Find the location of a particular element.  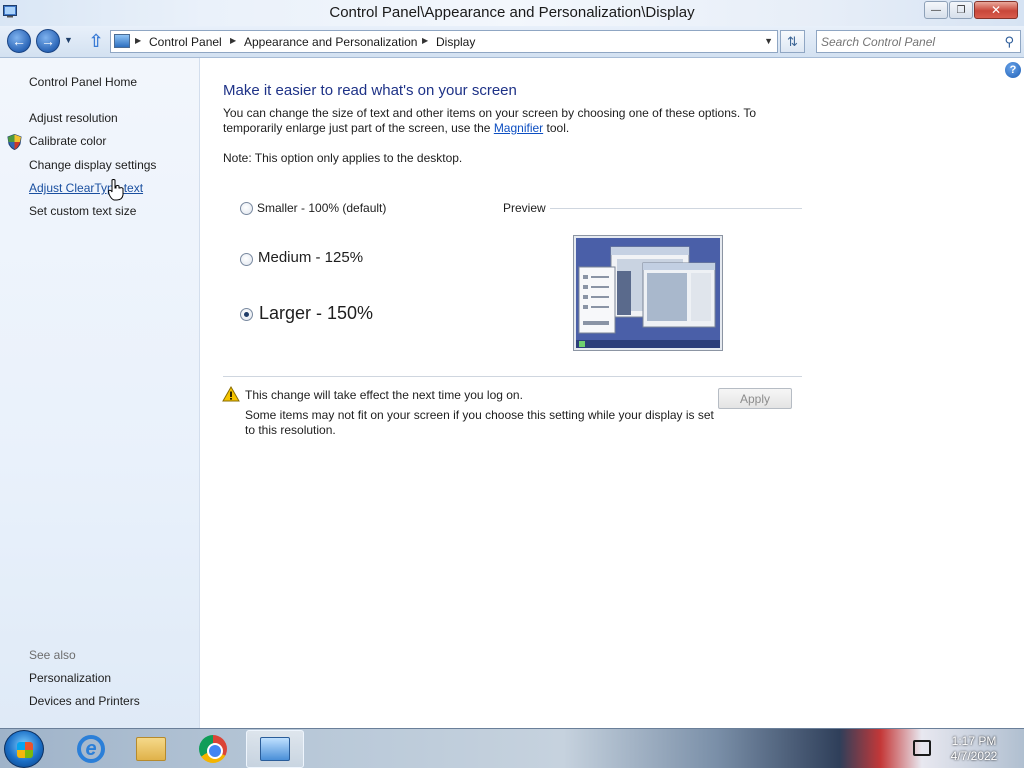

chevron-down-icon: ▼ is located at coordinates (68, 40).